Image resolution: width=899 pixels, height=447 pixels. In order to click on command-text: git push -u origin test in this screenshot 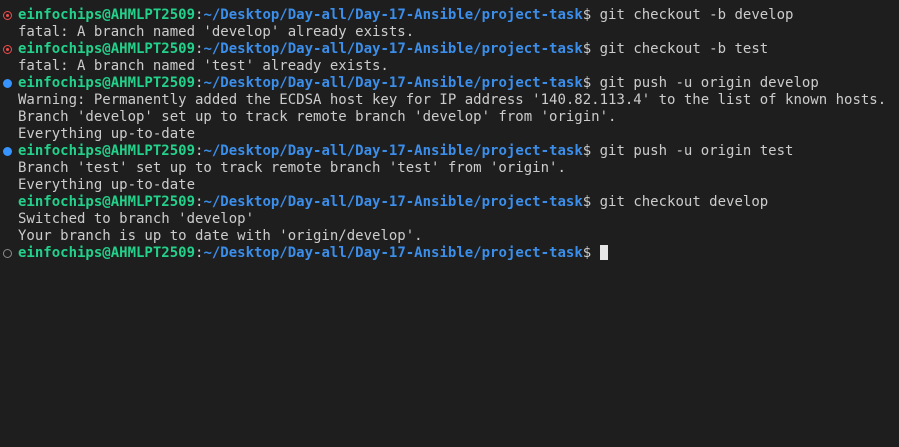, I will do `click(696, 151)`.